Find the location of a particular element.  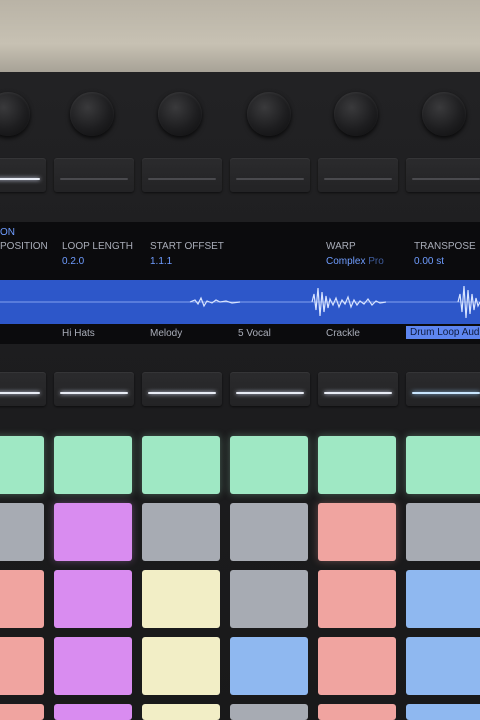

param-label-warp: WARP is located at coordinates (341, 246).